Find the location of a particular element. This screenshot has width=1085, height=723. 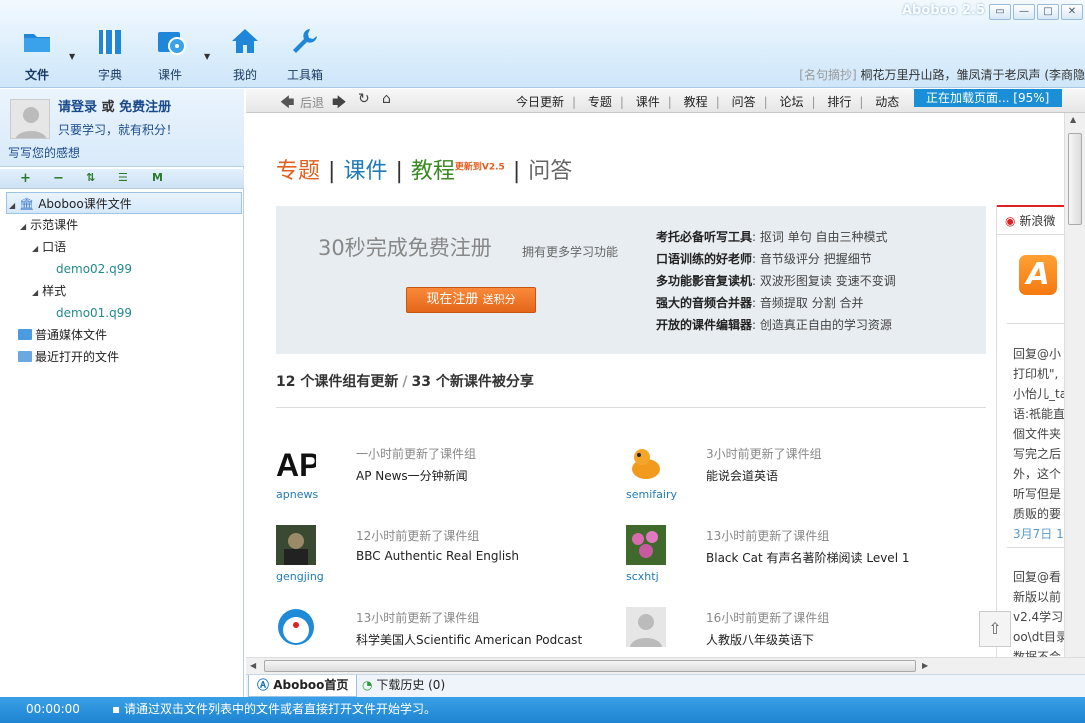

register-link: 免费注册 is located at coordinates (145, 107).